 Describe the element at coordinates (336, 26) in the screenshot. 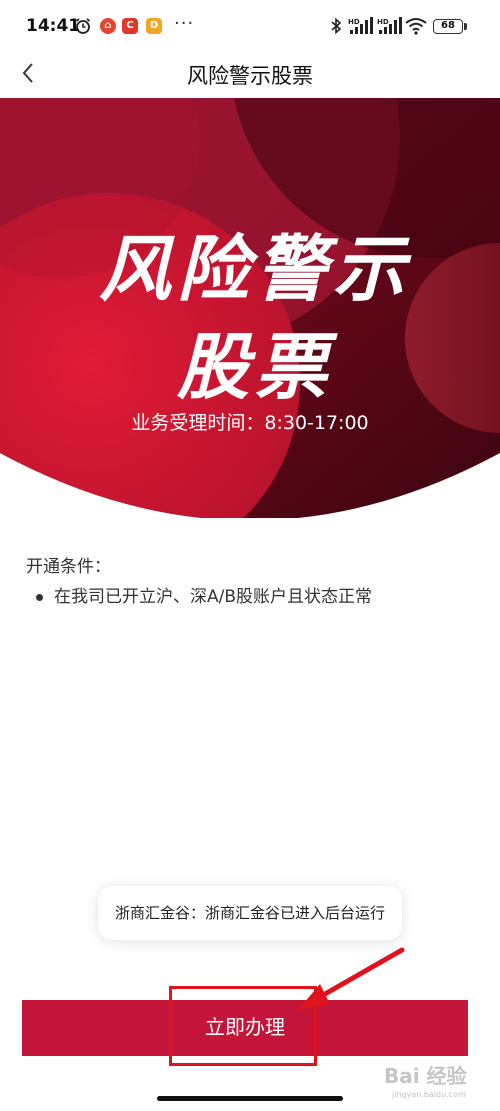

I see `bluetooth-icon` at that location.